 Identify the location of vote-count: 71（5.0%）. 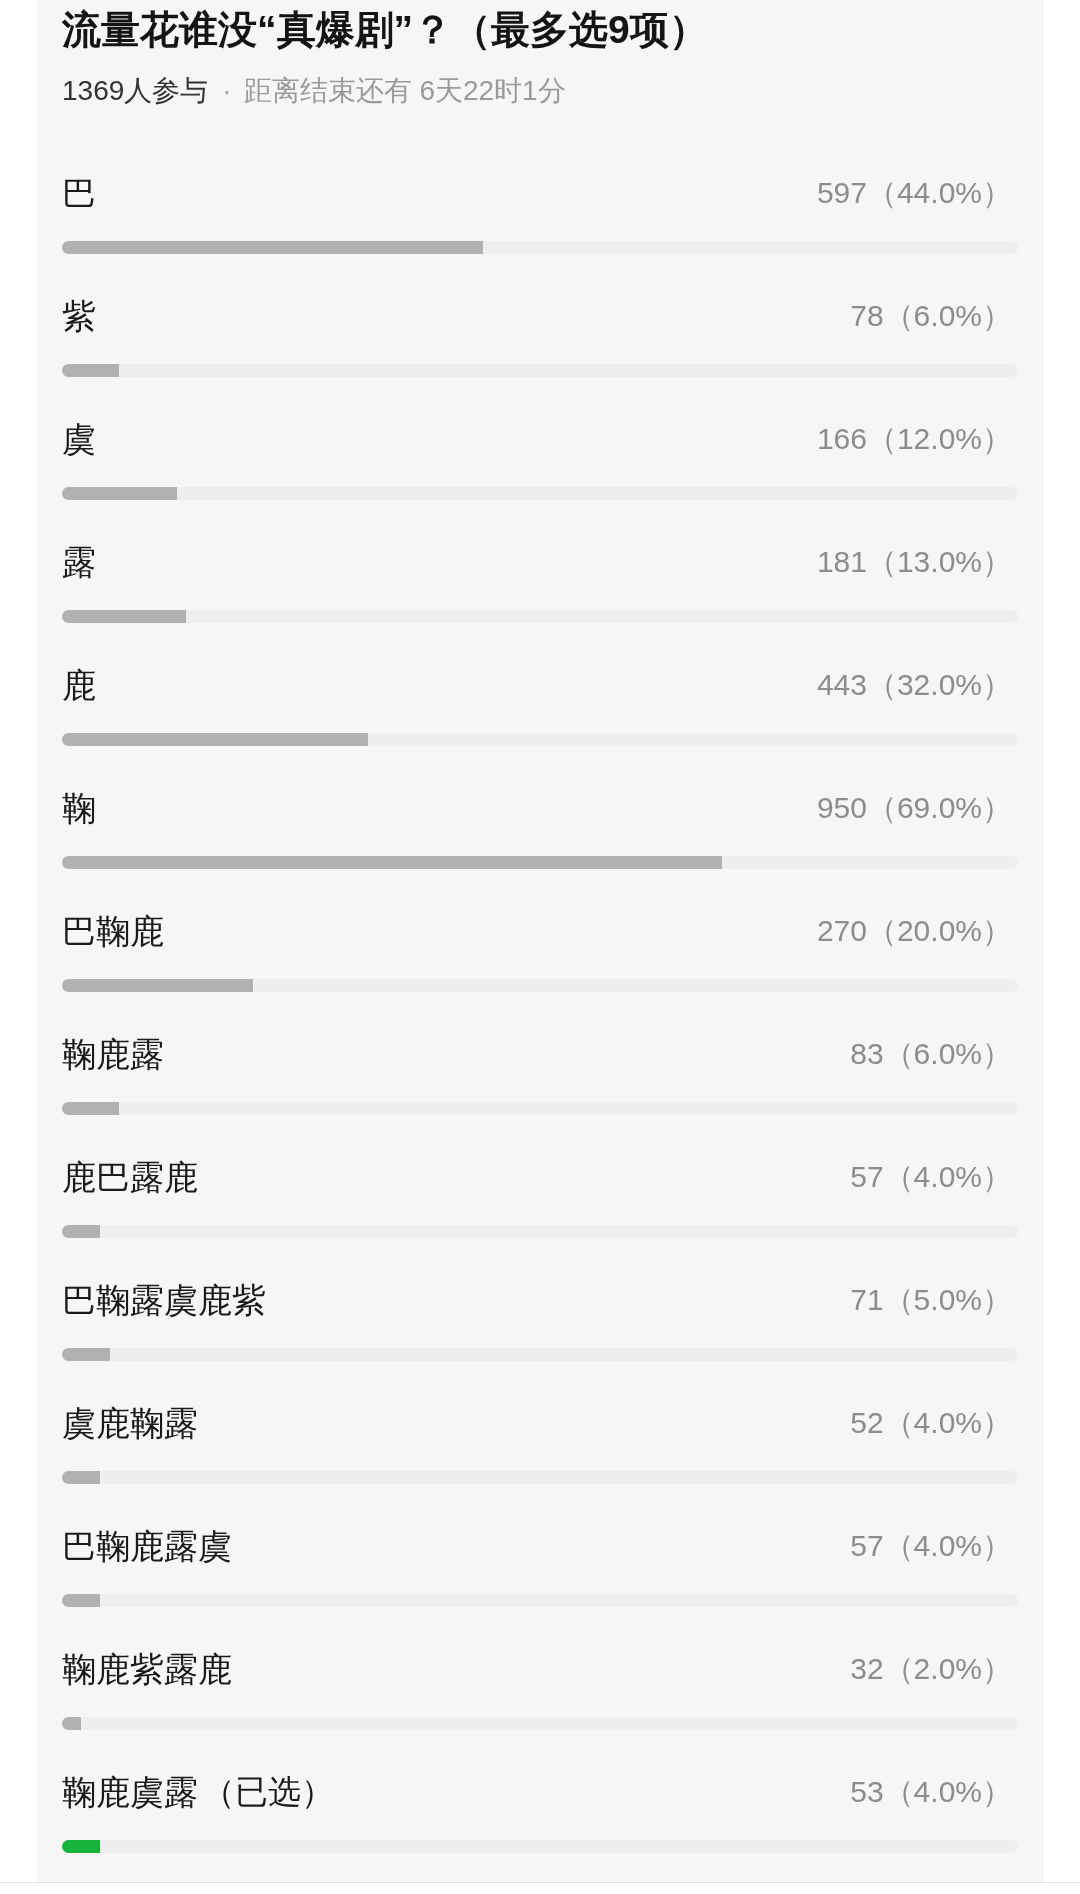
(931, 1300).